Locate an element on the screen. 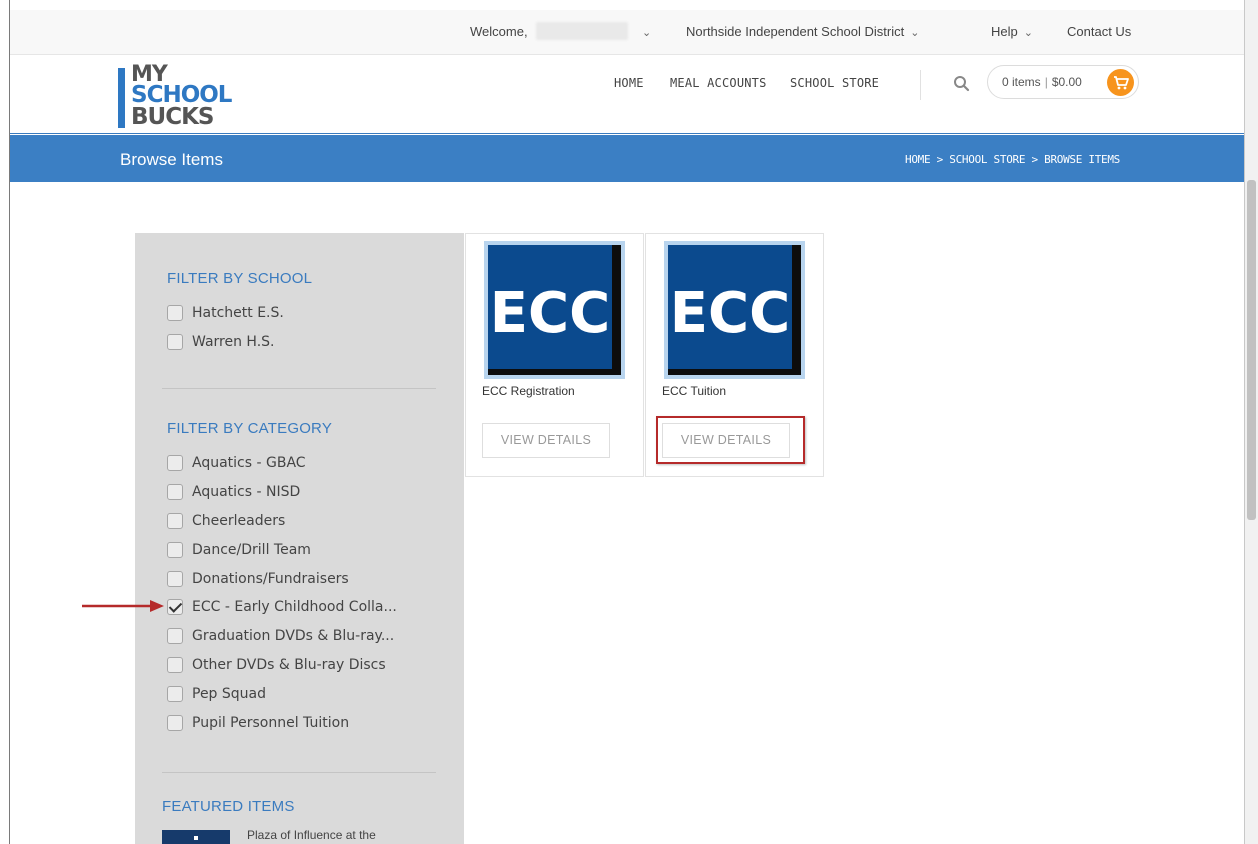 This screenshot has height=844, width=1258. ecc-tuition-image: ECC is located at coordinates (734, 310).